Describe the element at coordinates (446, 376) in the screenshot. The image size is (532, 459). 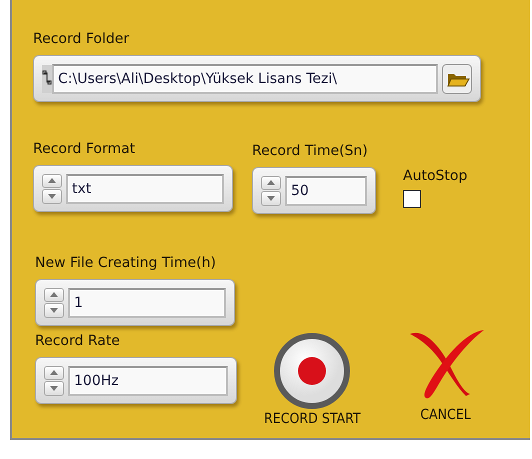
I see `cancel-button: CANCEL` at that location.